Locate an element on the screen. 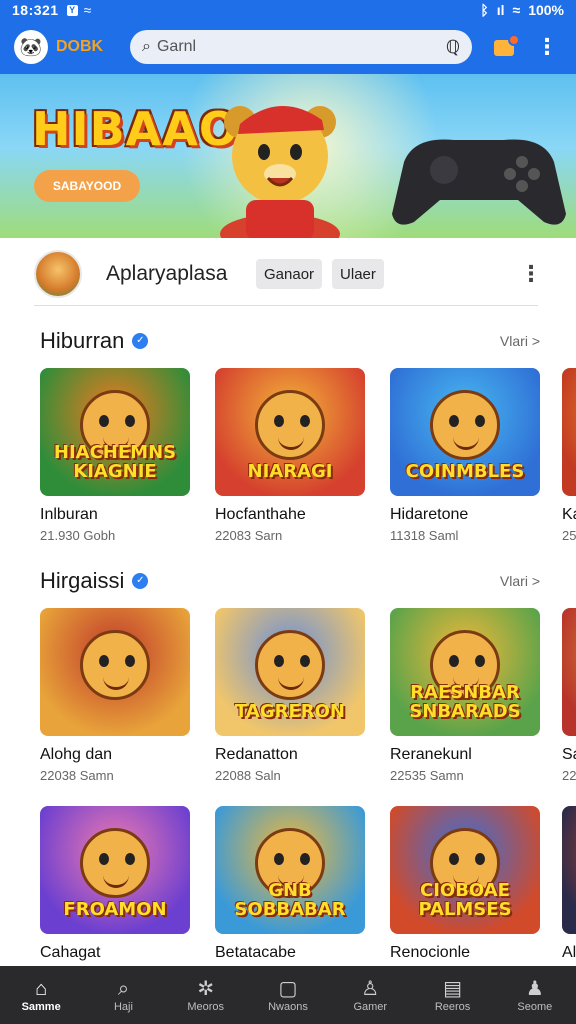 The height and width of the screenshot is (1024, 576). game-title: Betatacabe is located at coordinates (255, 952).